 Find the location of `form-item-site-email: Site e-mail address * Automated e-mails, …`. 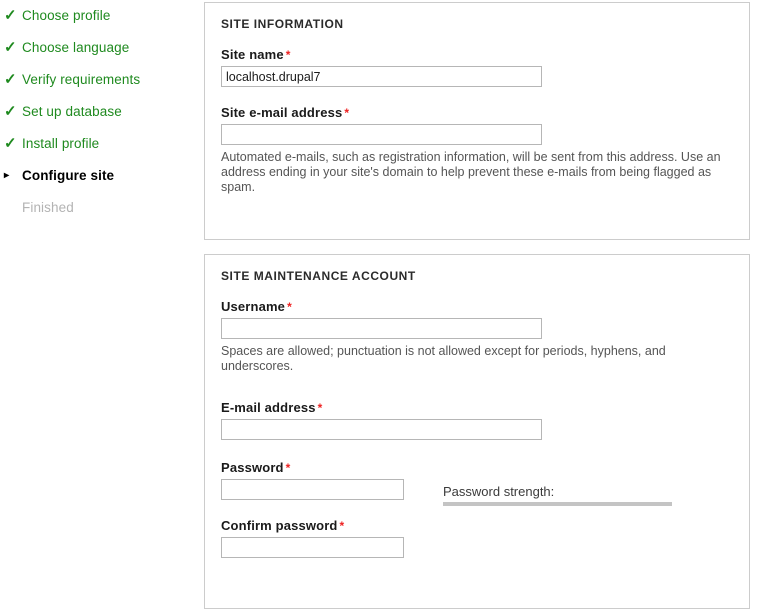

form-item-site-email: Site e-mail address * Automated e-mails, … is located at coordinates (477, 150).